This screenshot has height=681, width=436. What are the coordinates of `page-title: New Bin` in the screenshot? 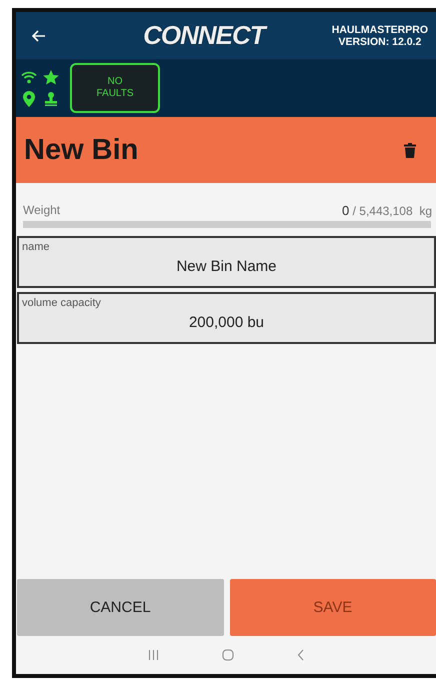 It's located at (81, 150).